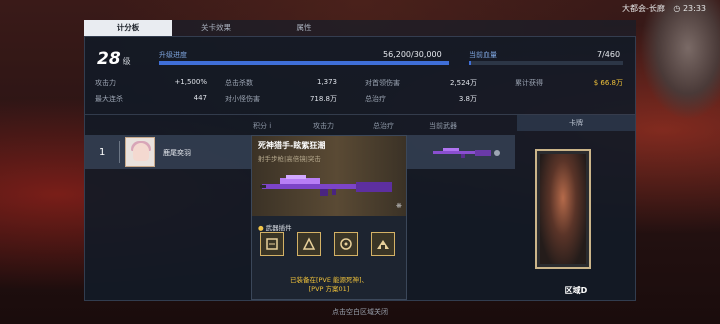 This screenshot has width=720, height=324. I want to click on stat-boss-damage: 对首领伤害 2,524万, so click(421, 83).